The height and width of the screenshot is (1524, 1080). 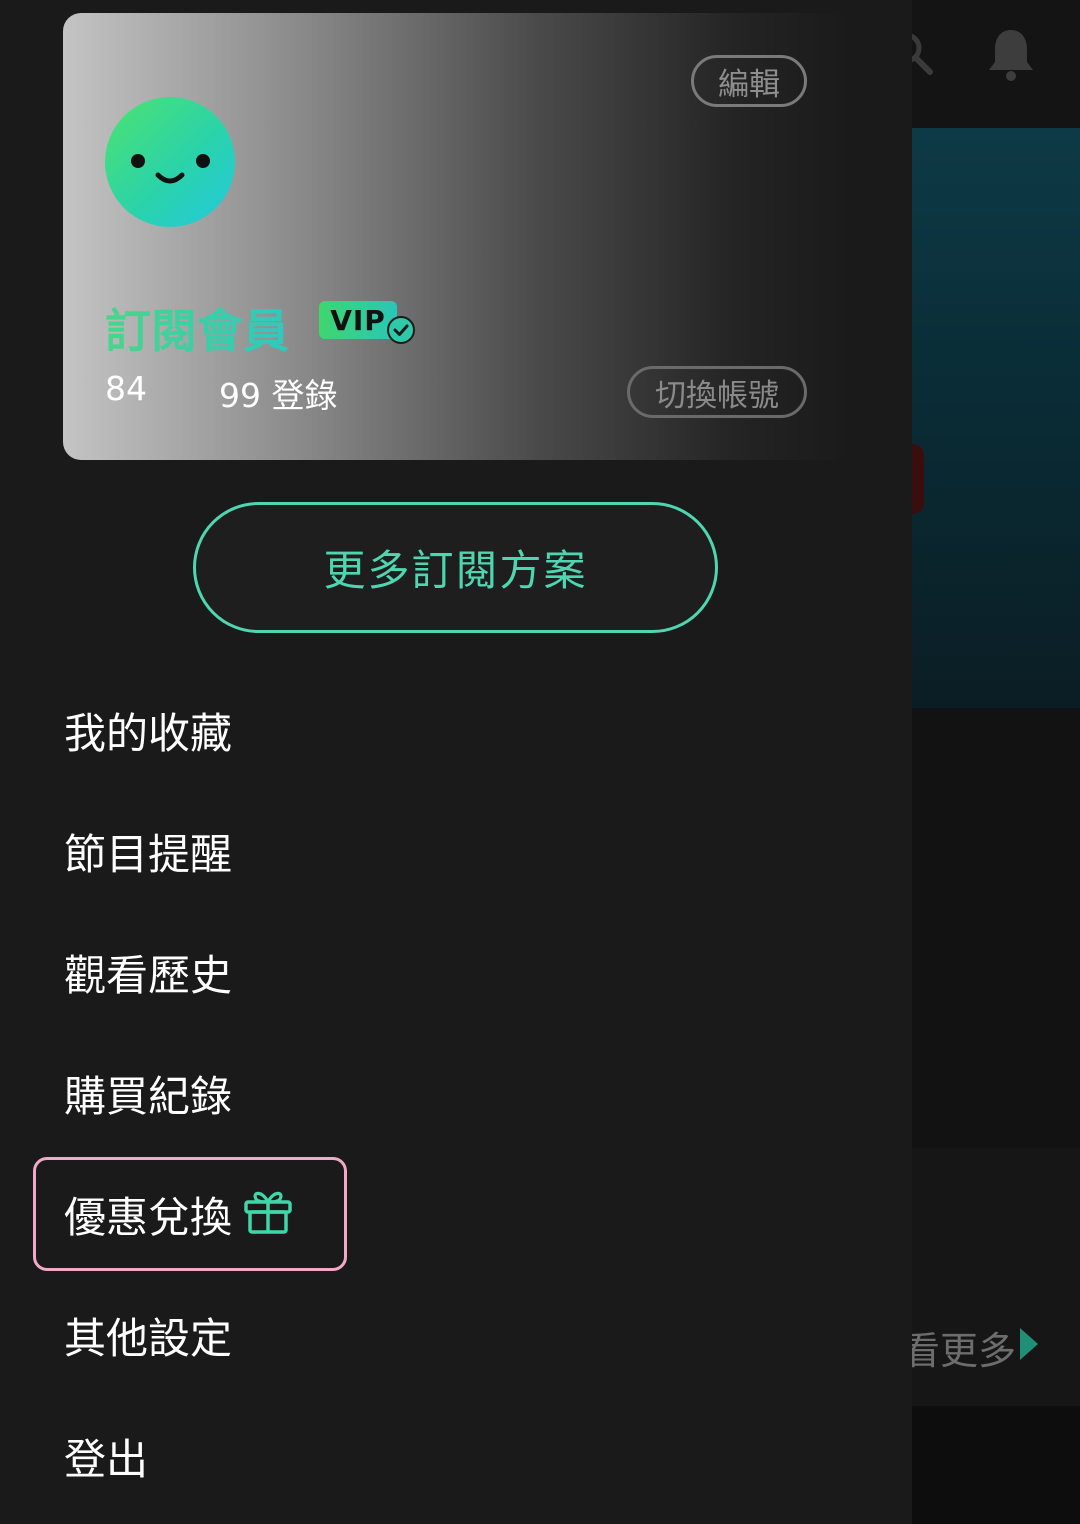 I want to click on switch-account-button: 切換帳號, so click(x=717, y=392).